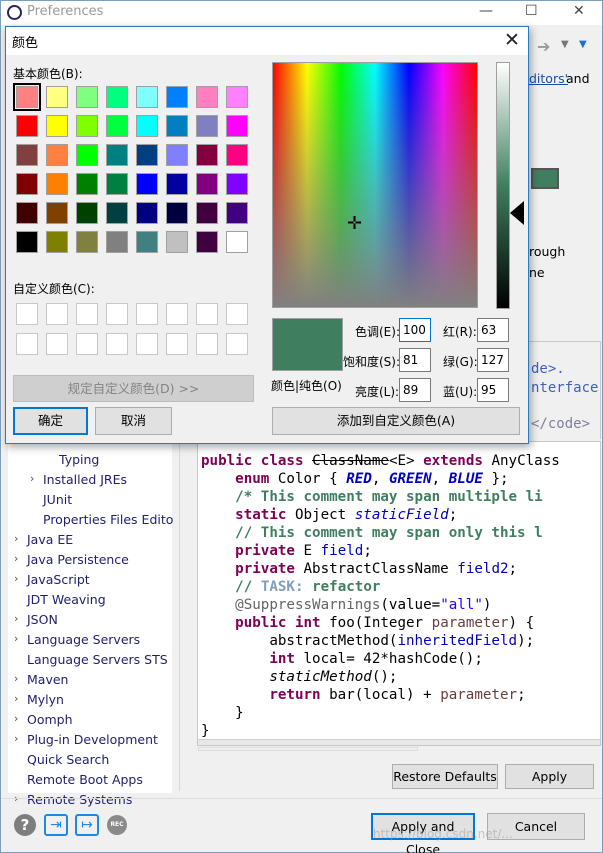 This screenshot has width=603, height=853. What do you see at coordinates (548, 78) in the screenshot?
I see `editors-link: ditors'` at bounding box center [548, 78].